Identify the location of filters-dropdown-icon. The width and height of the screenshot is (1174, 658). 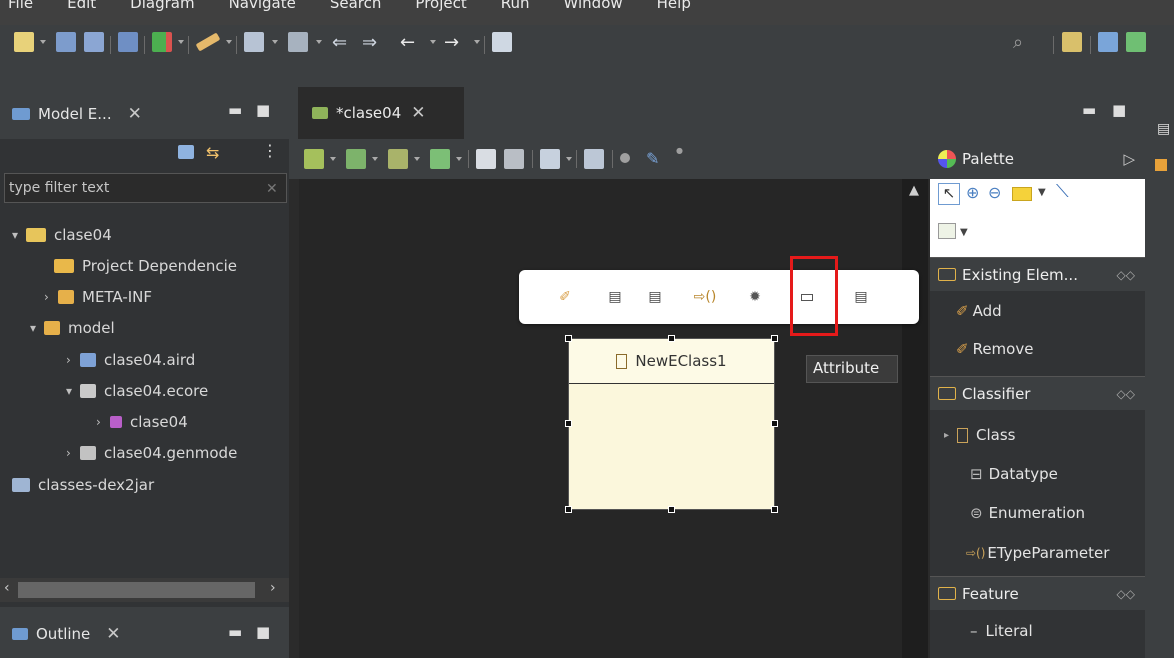
(459, 159).